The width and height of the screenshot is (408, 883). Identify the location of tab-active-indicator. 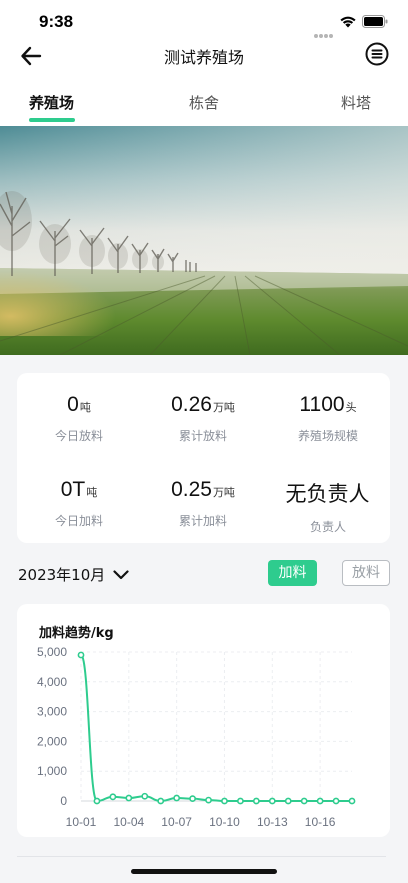
(52, 120).